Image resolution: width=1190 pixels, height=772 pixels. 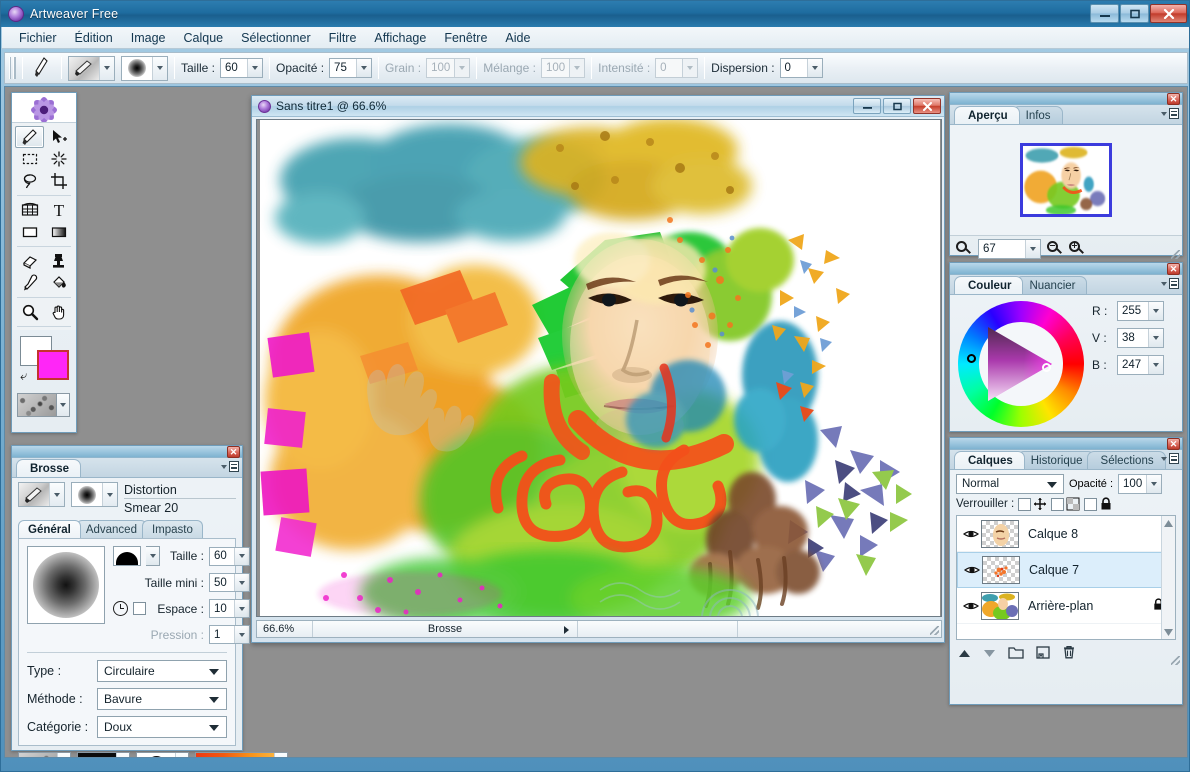 I want to click on brosse-taille-dropdown, so click(x=242, y=556).